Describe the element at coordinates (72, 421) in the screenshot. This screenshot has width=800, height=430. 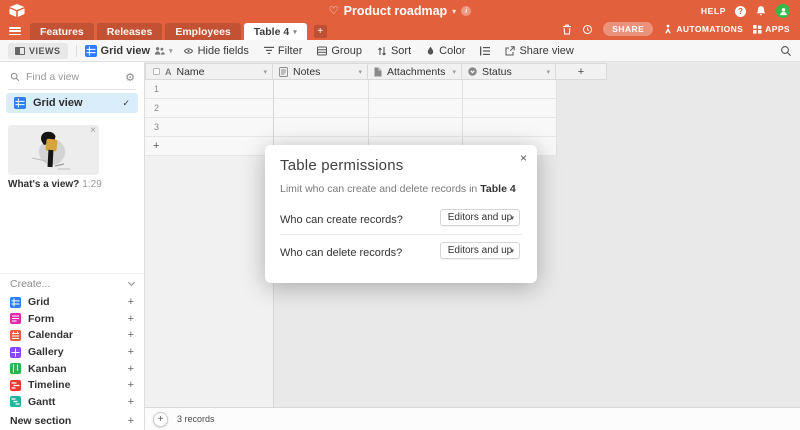
I see `new-section-button: New section +` at that location.